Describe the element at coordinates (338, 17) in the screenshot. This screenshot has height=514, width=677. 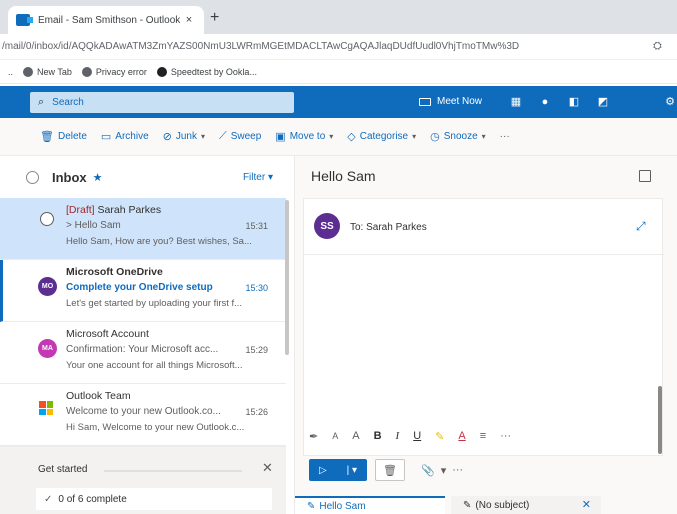
I see `browser-tab-bar: Email - Sam Smithson - Outlook × +` at that location.